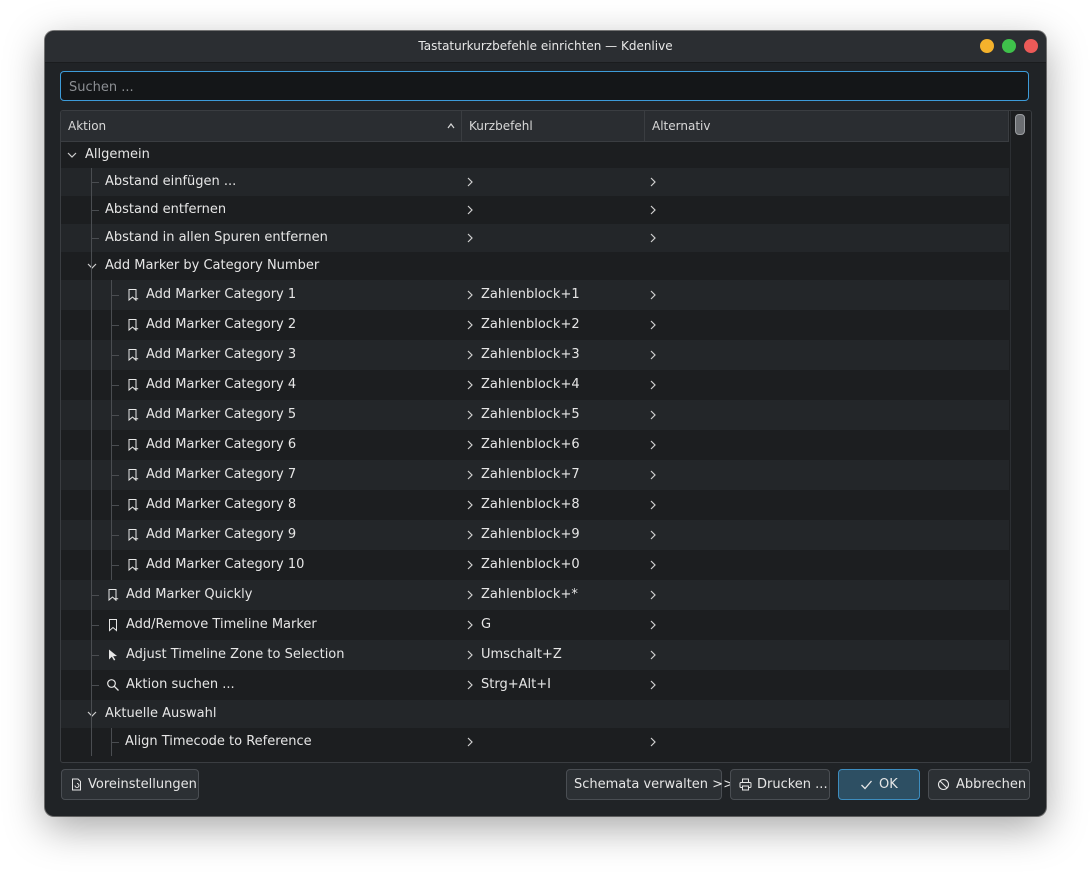 Image resolution: width=1091 pixels, height=883 pixels. I want to click on maximize-button, so click(1009, 46).